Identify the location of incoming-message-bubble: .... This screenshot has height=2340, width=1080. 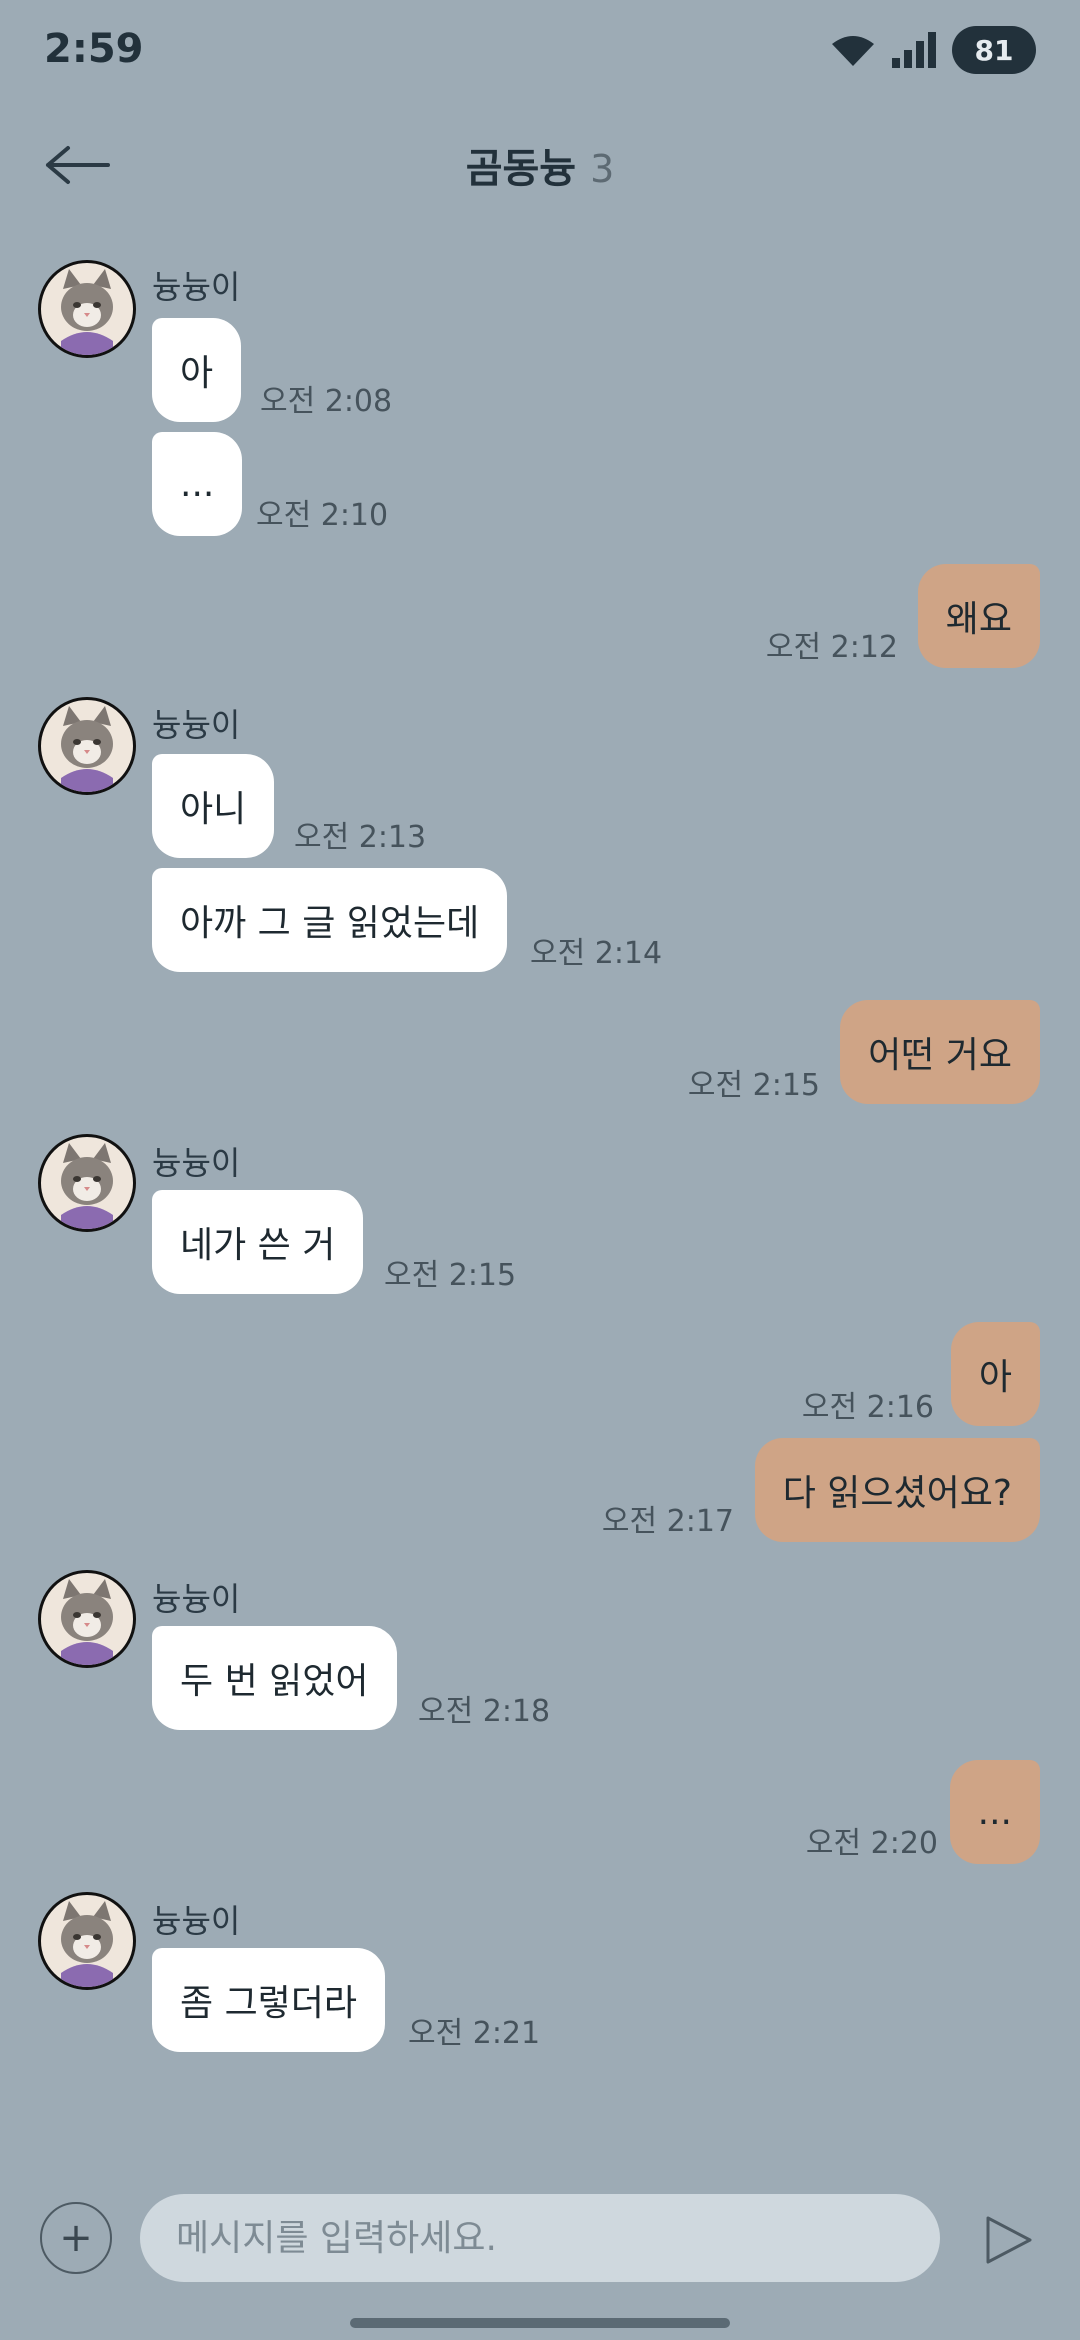
(197, 484).